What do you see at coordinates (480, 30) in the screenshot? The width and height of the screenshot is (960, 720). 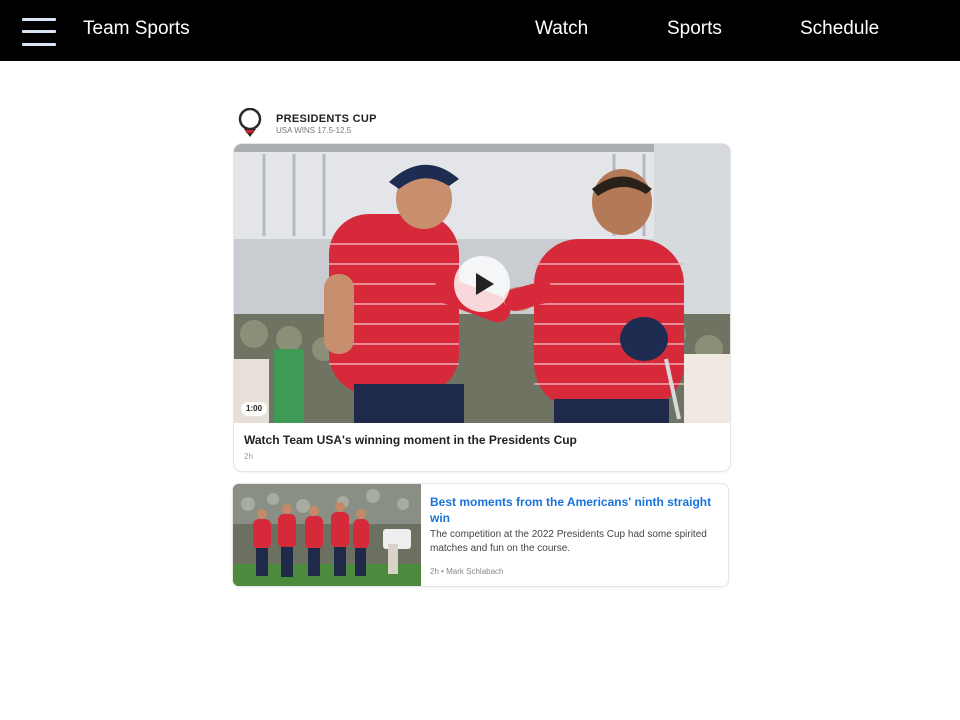 I see `top-navigation-bar: Team Sports Watch Sports Schedule` at bounding box center [480, 30].